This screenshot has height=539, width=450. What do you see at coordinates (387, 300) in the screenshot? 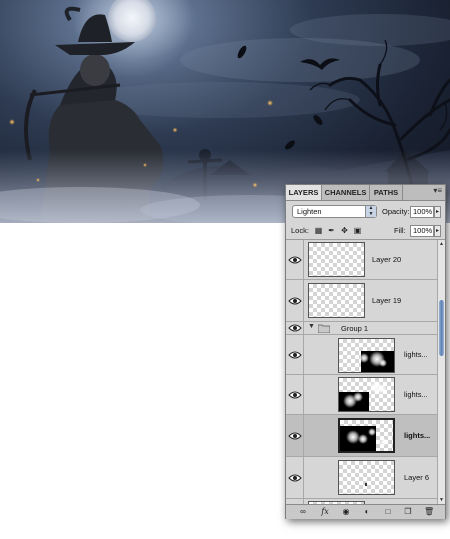
I see `layer-name: Layer 19` at bounding box center [387, 300].